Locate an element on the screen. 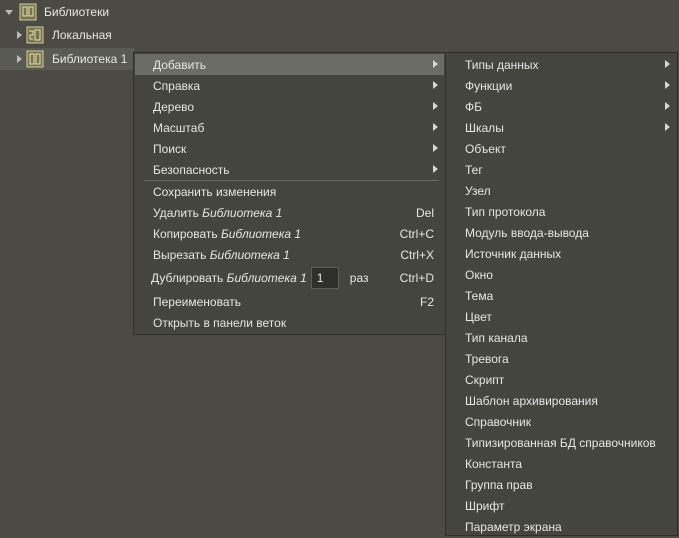  submenu-item: Узел is located at coordinates (561, 190).